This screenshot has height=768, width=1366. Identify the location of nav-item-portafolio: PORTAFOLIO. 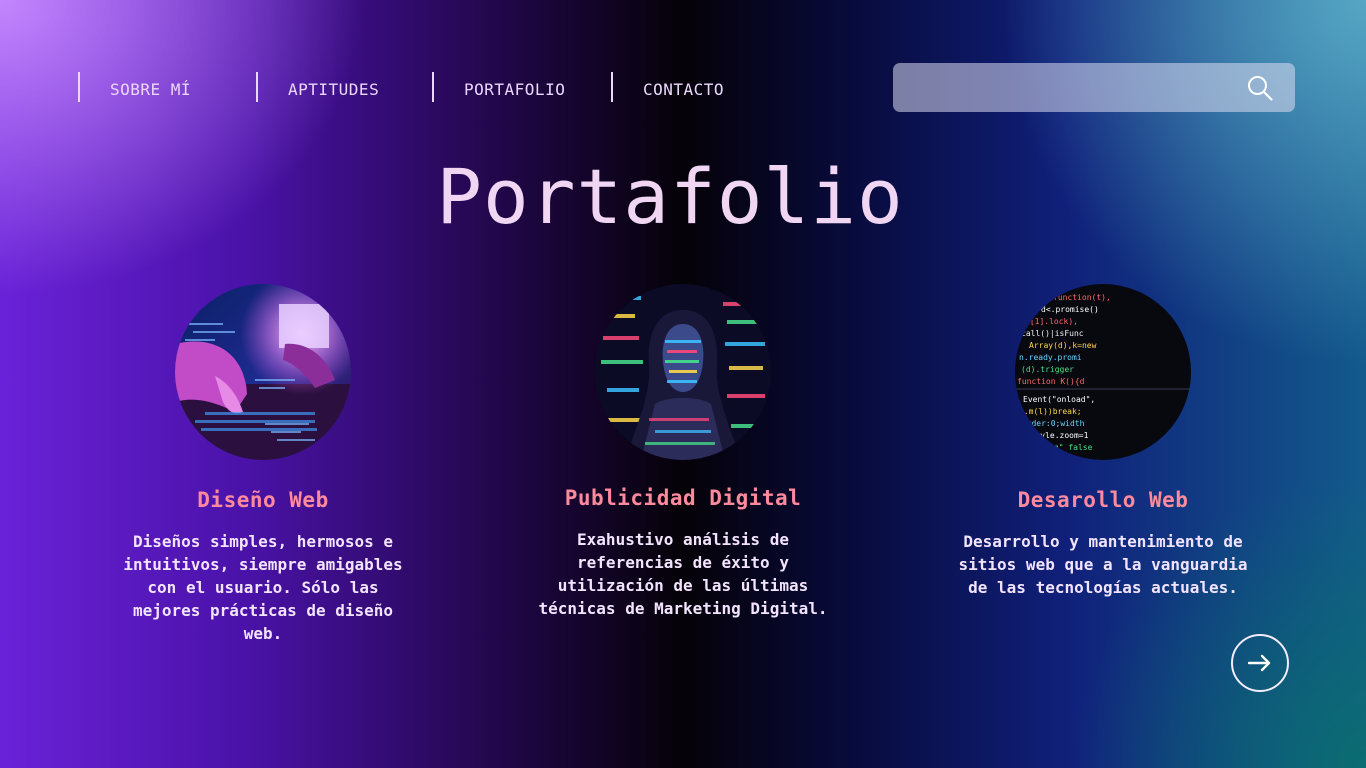
(498, 87).